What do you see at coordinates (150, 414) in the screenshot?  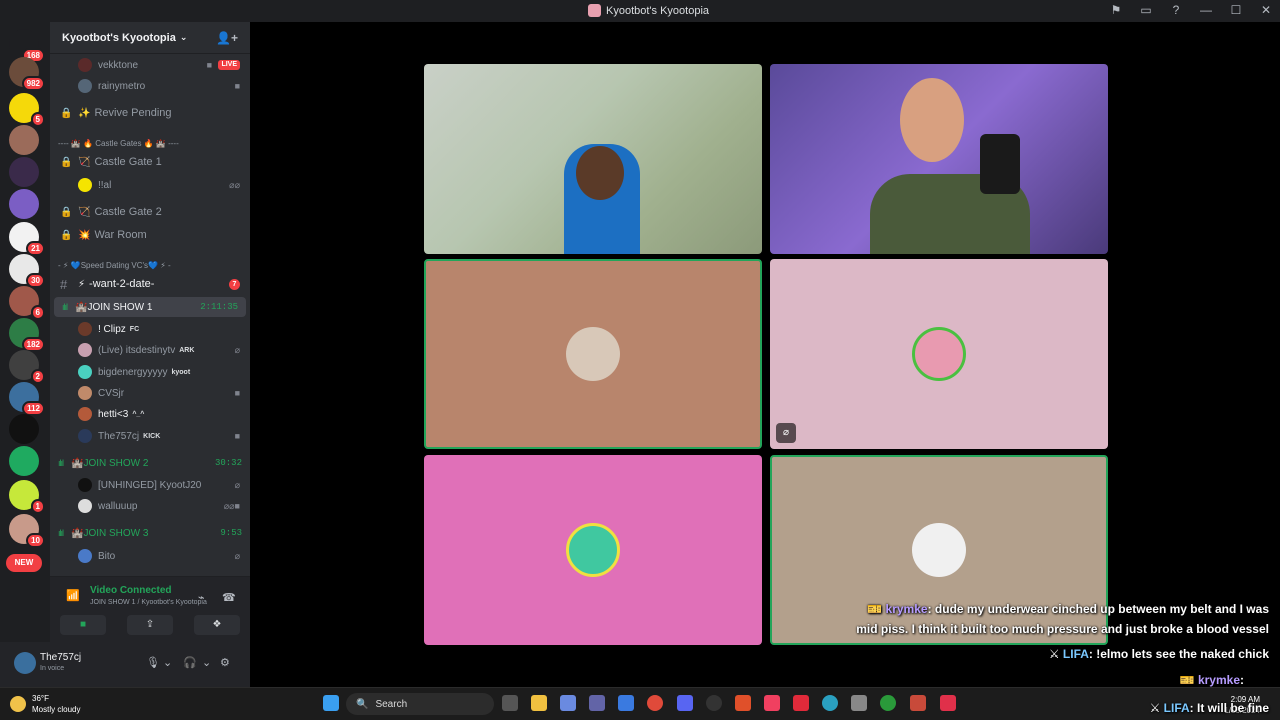 I see `voice-user: hetti<3 ^_^` at bounding box center [150, 414].